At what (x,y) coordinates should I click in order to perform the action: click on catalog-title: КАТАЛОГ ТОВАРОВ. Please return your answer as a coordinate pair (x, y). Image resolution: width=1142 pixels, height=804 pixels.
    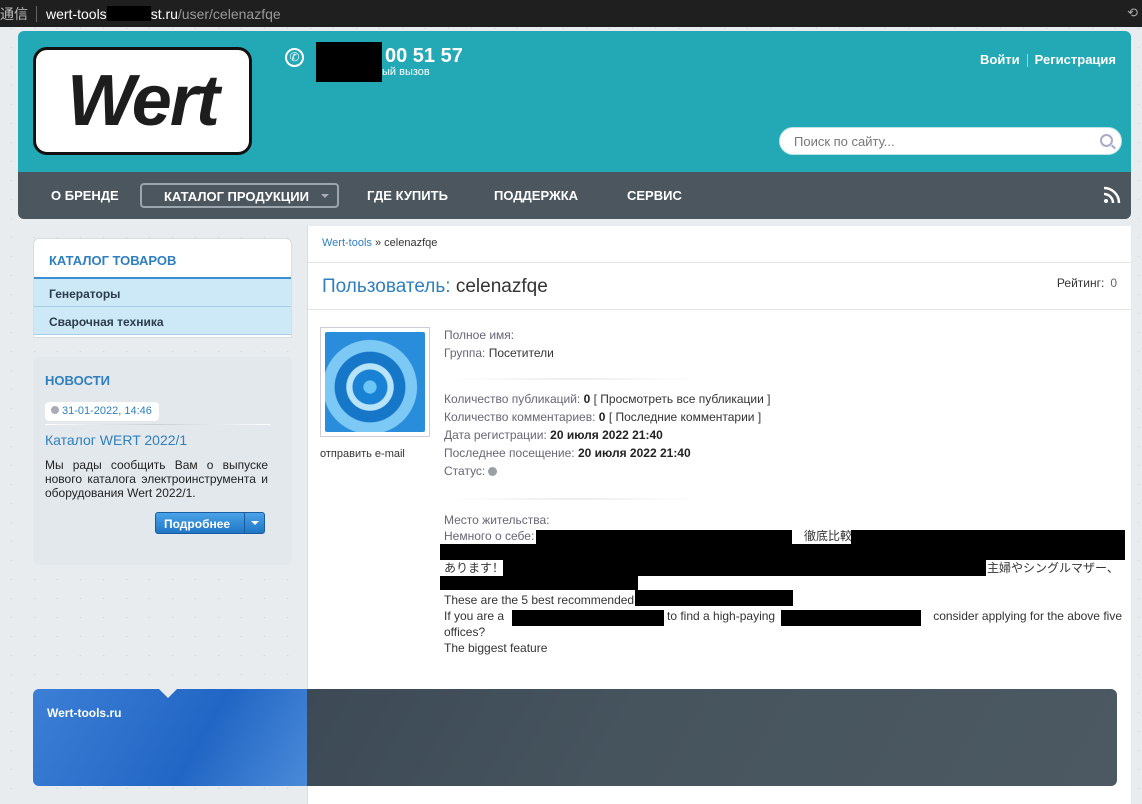
    Looking at the image, I should click on (162, 259).